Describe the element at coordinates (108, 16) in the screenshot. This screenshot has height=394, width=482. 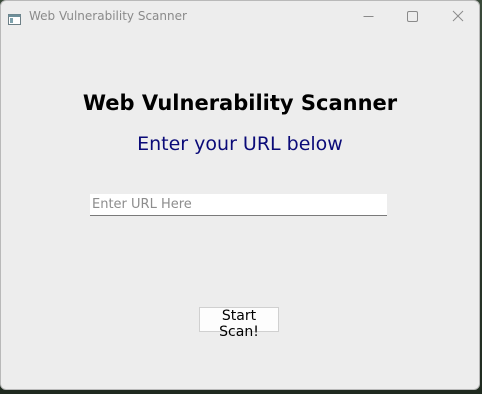
I see `window-title: Web Vulnerability Scanner` at that location.